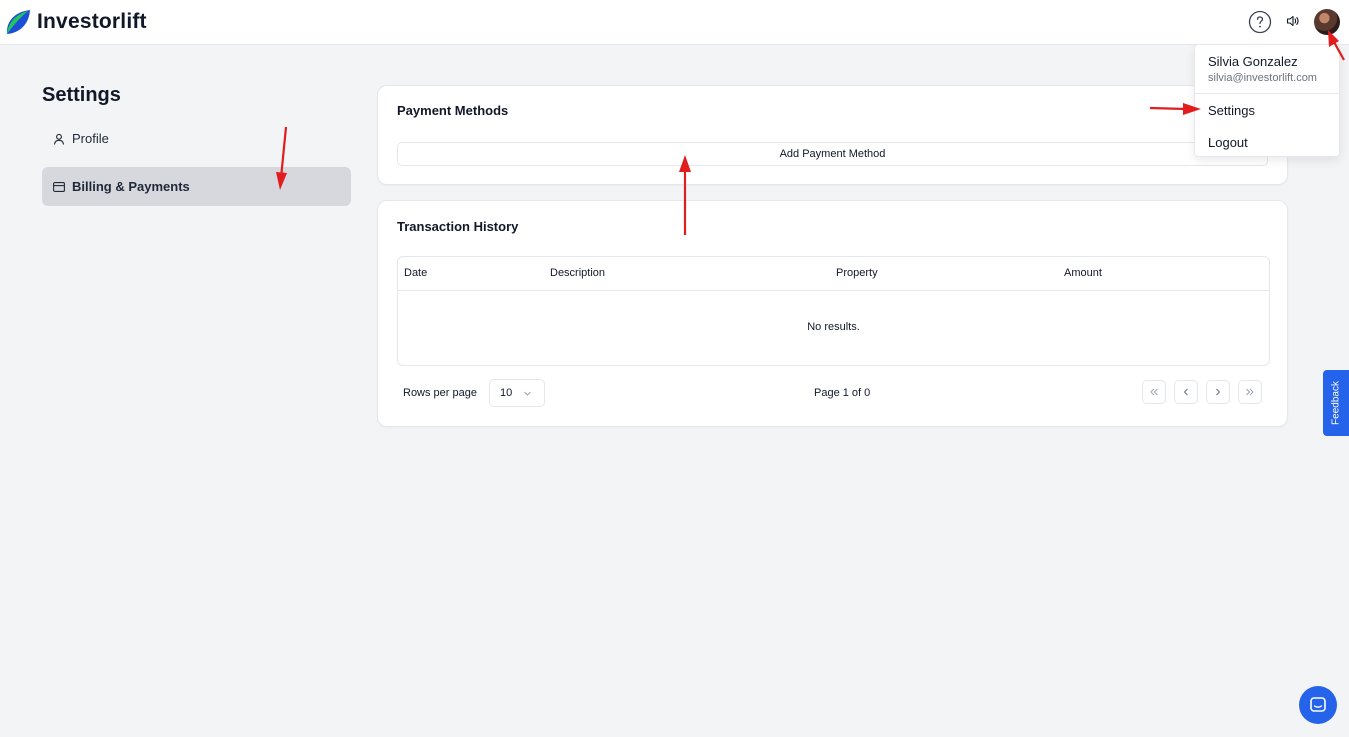 The width and height of the screenshot is (1349, 737). What do you see at coordinates (196, 186) in the screenshot?
I see `sidebar-item-billing: Billing & Payments` at bounding box center [196, 186].